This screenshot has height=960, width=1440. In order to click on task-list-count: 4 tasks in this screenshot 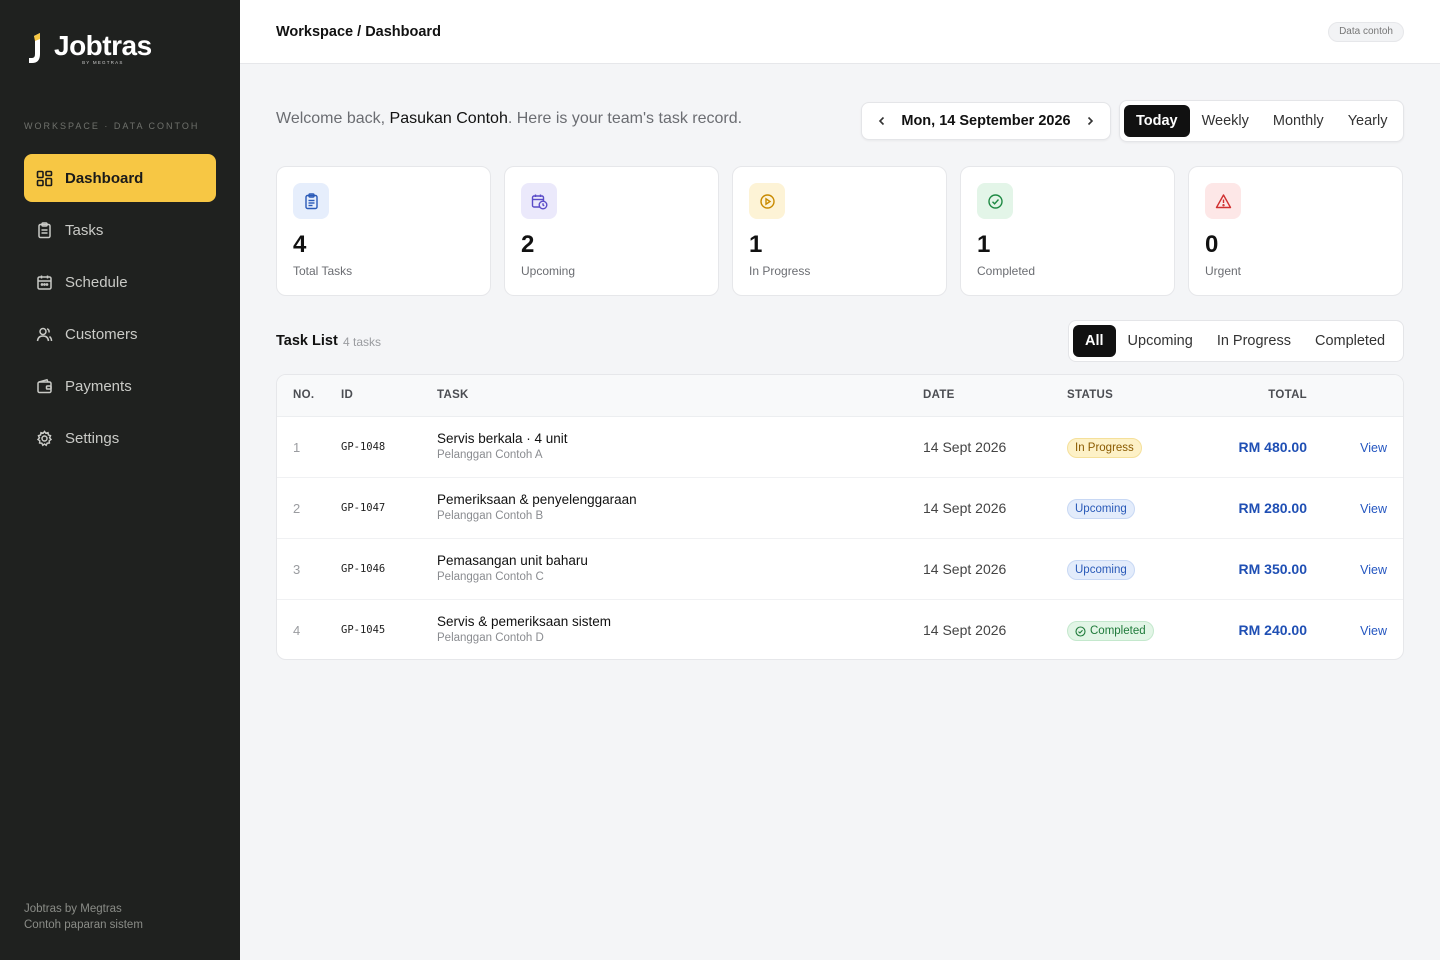, I will do `click(362, 342)`.